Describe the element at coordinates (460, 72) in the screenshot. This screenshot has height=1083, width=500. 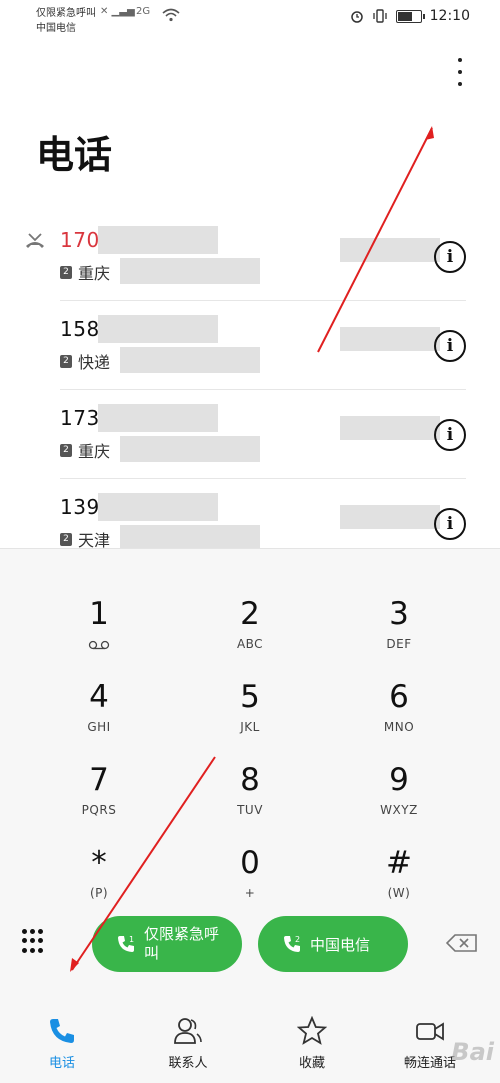
I see `more-options-icon` at that location.